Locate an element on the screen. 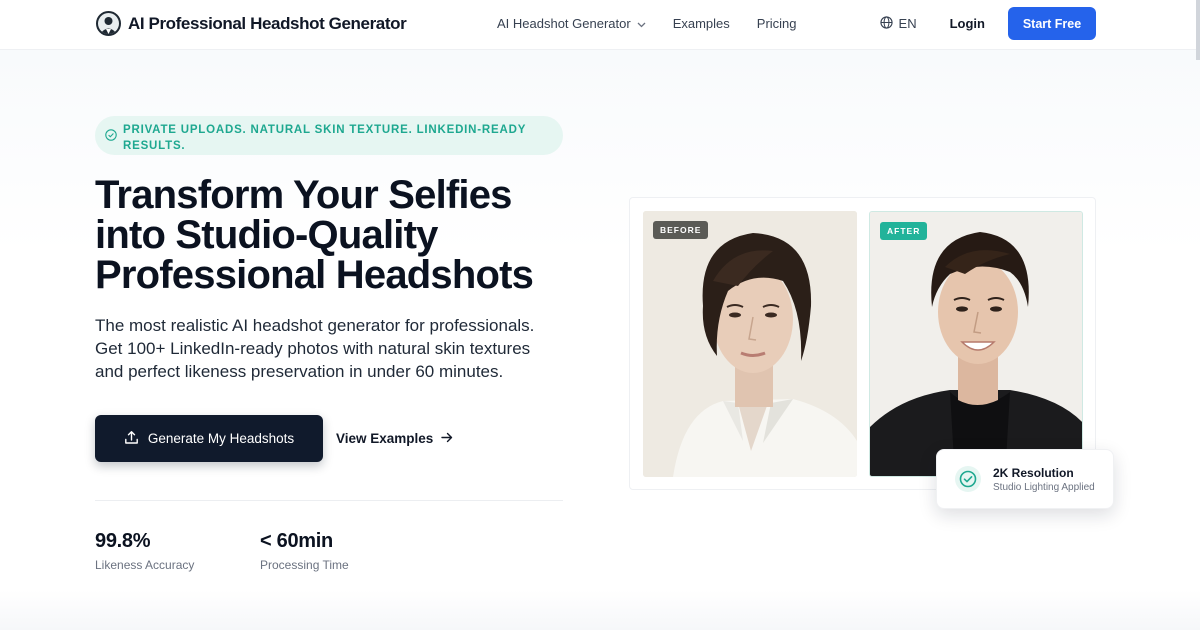  stat-processing-time: < 60min Processing Time is located at coordinates (304, 551).